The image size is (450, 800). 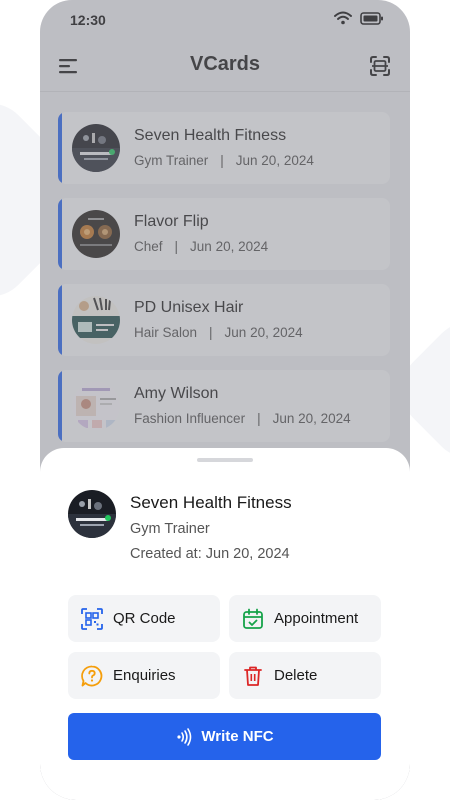 I want to click on appointment-button: Appointment, so click(x=305, y=618).